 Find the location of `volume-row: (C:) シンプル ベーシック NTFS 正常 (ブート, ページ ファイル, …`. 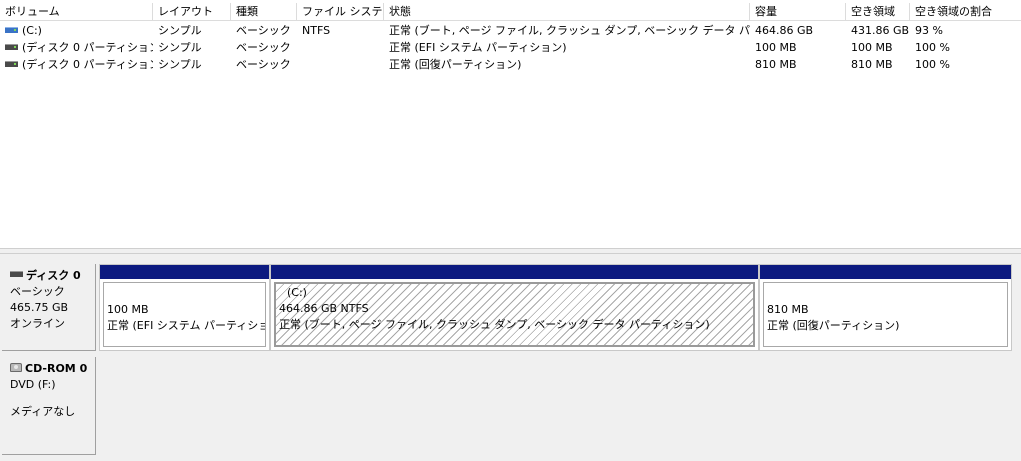

volume-row: (C:) シンプル ベーシック NTFS 正常 (ブート, ページ ファイル, … is located at coordinates (510, 30).